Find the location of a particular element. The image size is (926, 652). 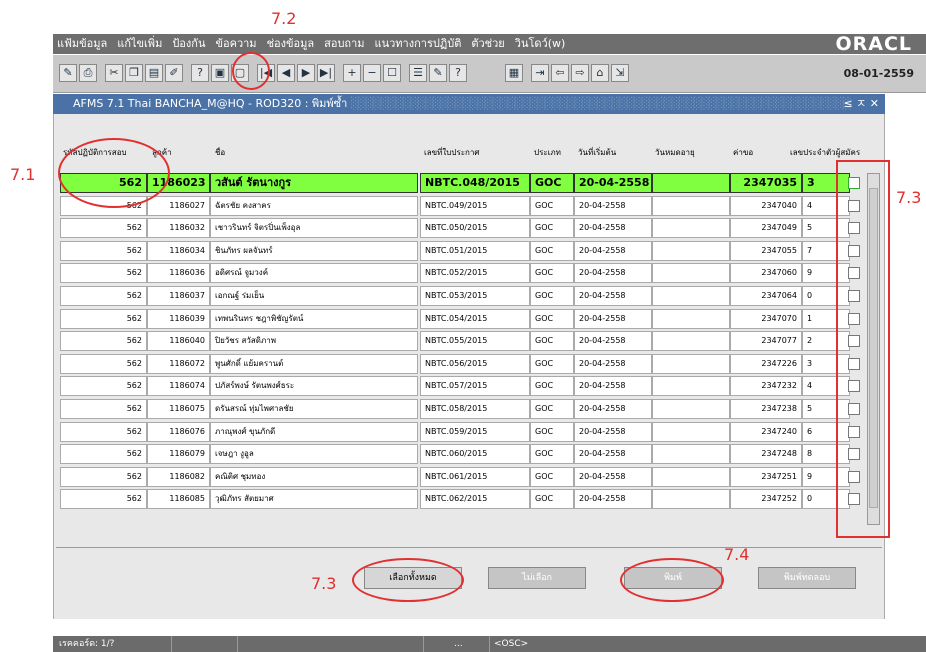

customer-cell: 1186036 is located at coordinates (178, 273).